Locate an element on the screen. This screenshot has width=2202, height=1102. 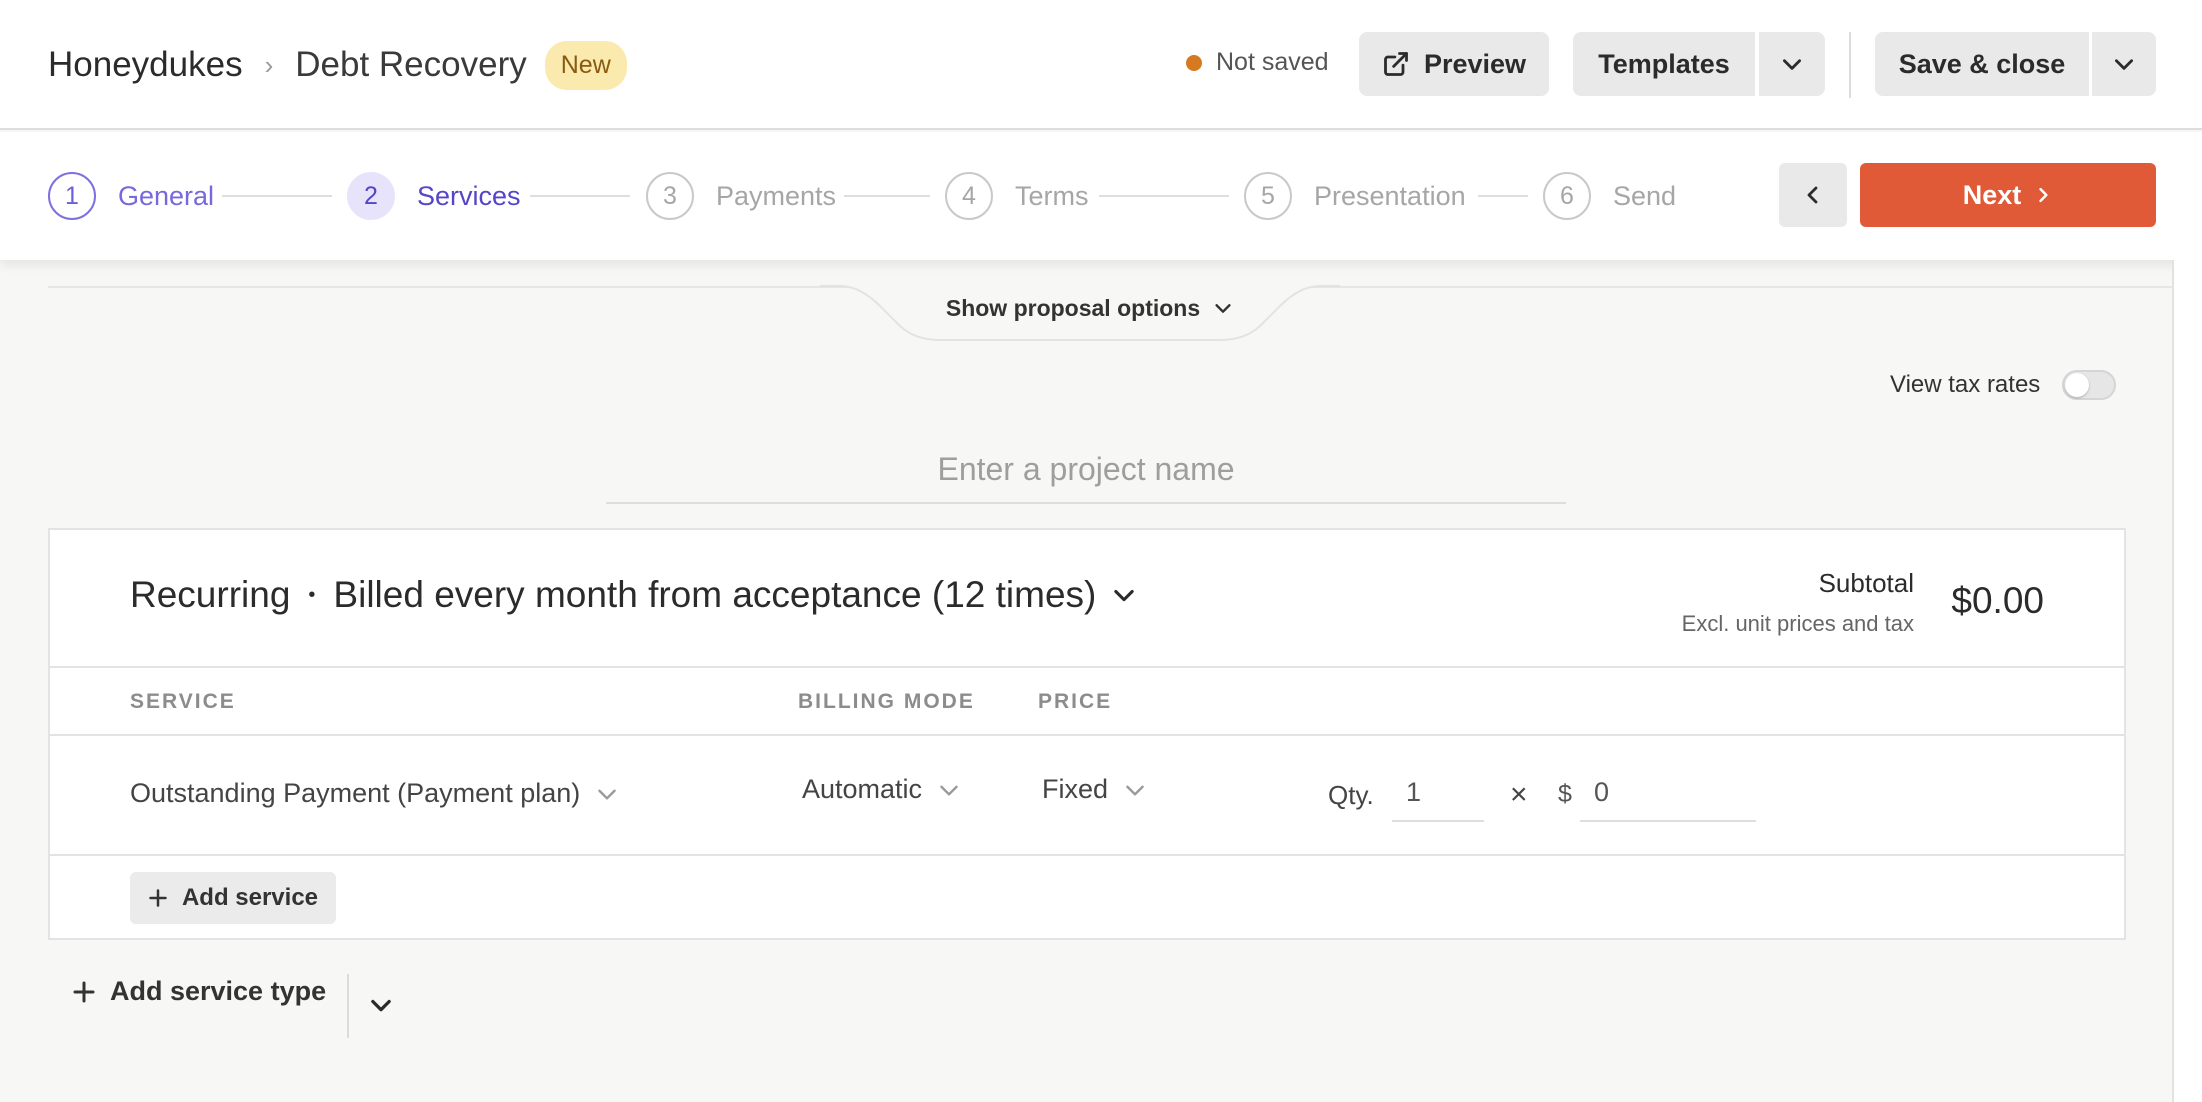
save-close-button: Save & close is located at coordinates (1982, 64).